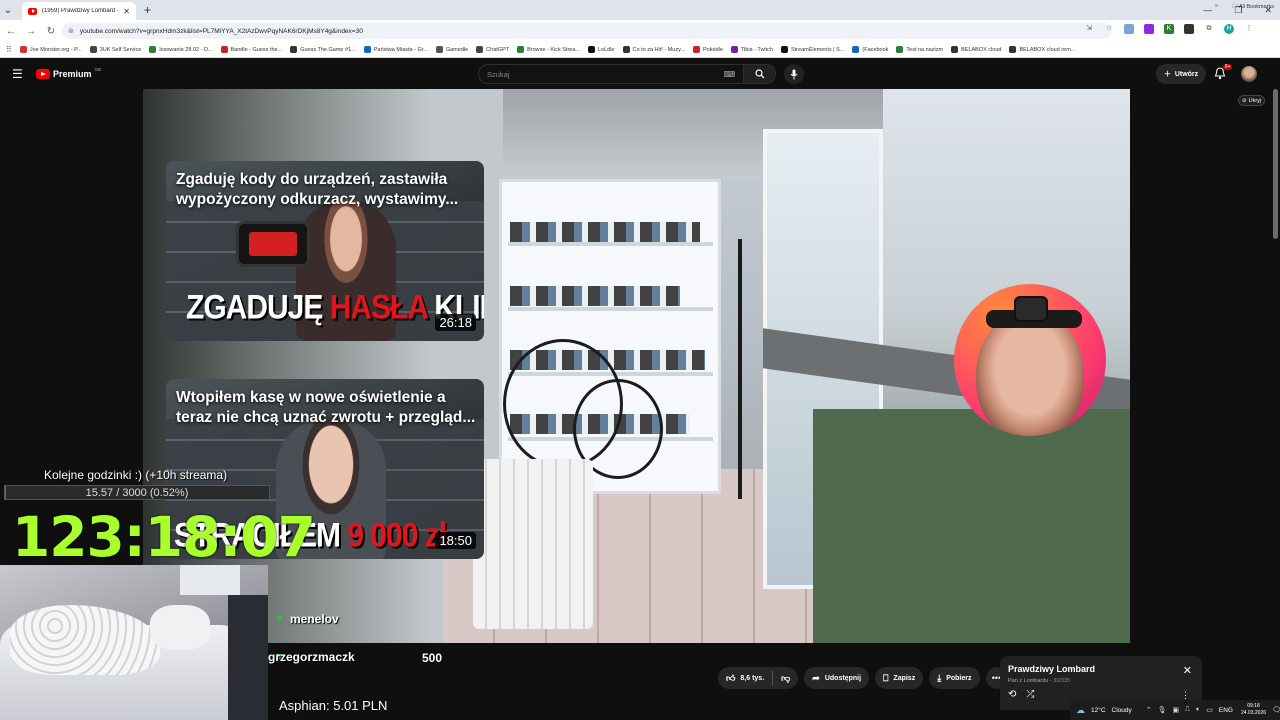 Image resolution: width=1280 pixels, height=720 pixels. I want to click on search-box: Szukaj ⌨, so click(627, 74).